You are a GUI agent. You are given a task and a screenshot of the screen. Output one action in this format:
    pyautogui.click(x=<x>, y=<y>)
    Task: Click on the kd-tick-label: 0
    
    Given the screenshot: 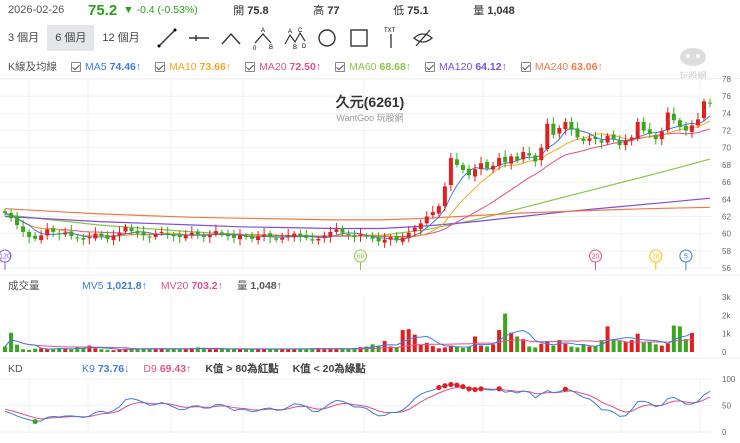 What is the action you would take?
    pyautogui.click(x=724, y=432)
    